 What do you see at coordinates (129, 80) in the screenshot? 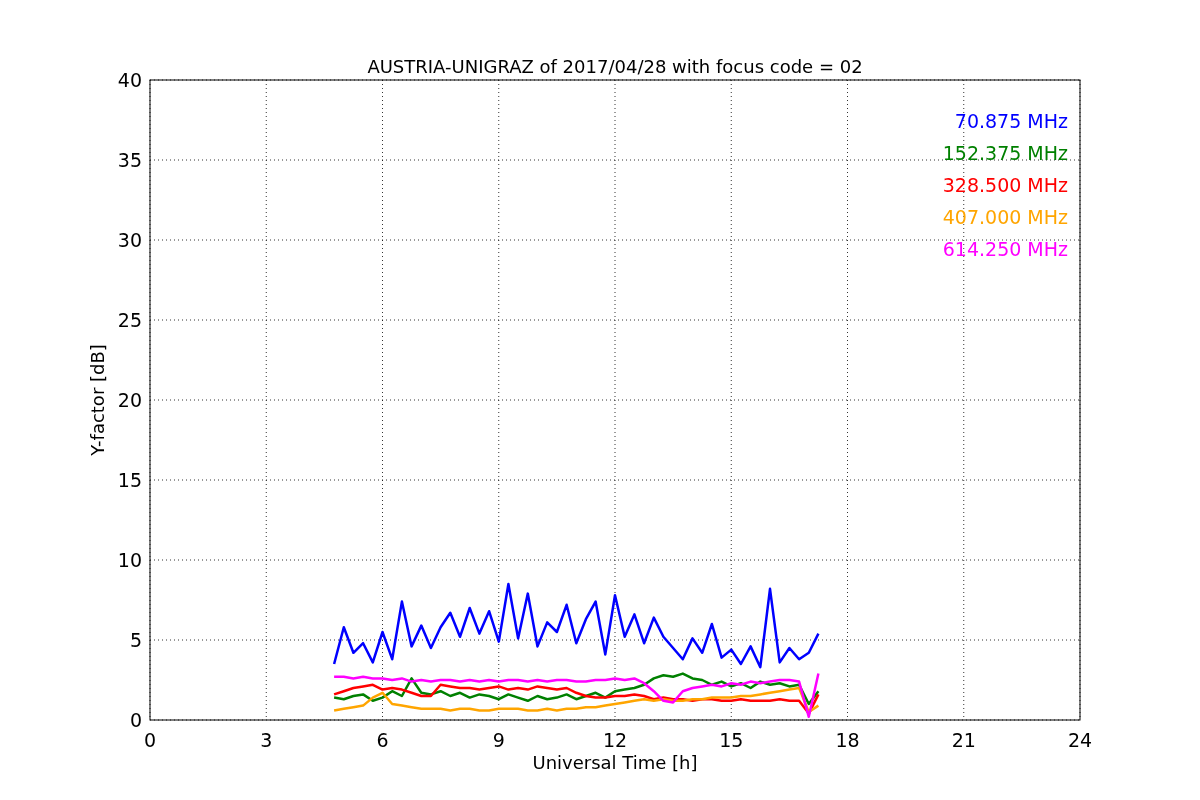
I see `tick-label: 40` at bounding box center [129, 80].